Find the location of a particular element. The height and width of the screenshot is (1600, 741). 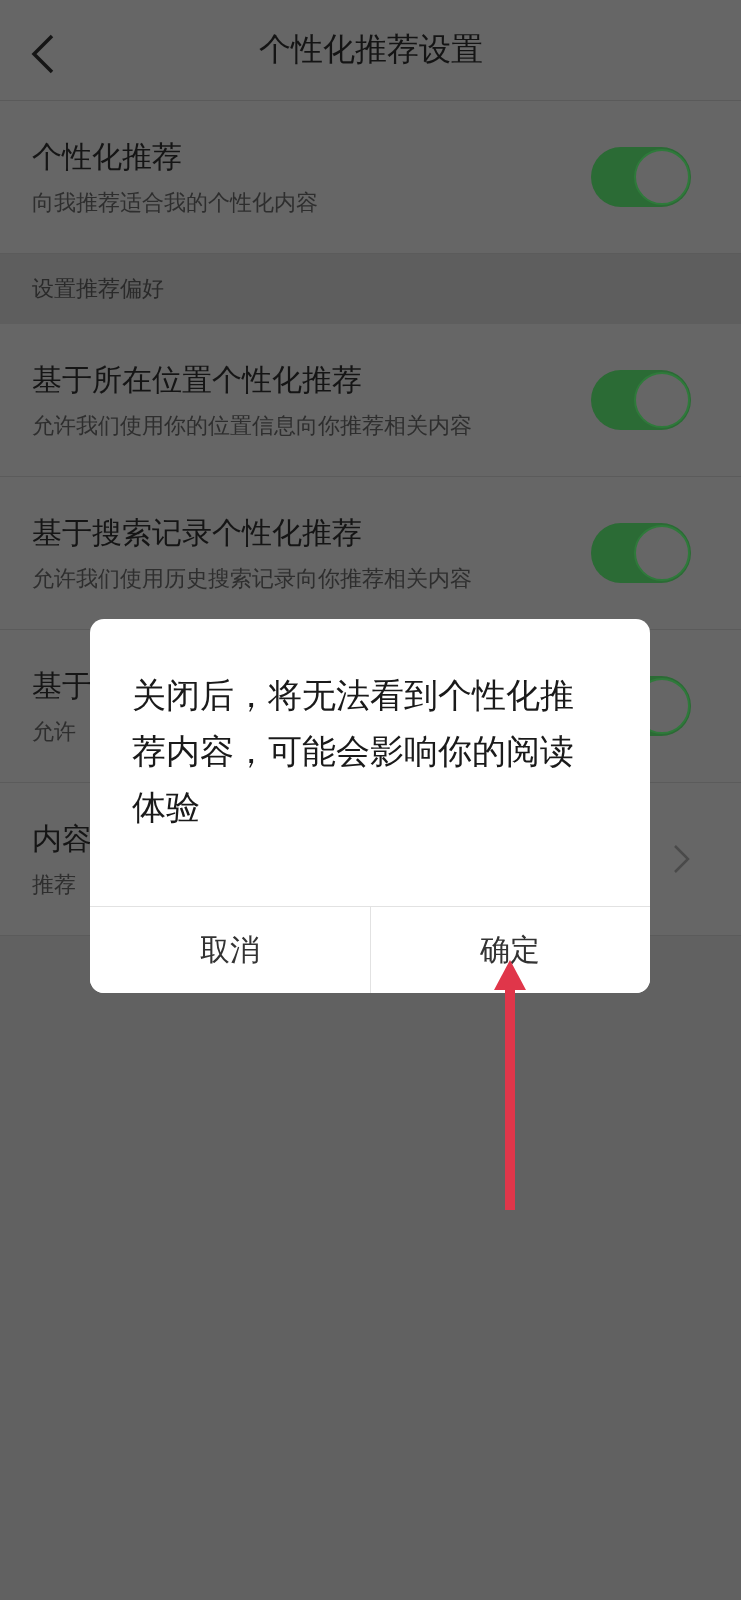

setting-row: 基于所在位置个性化推荐 允许我们使用你的位置信息向你推荐相关内容 is located at coordinates (370, 400).